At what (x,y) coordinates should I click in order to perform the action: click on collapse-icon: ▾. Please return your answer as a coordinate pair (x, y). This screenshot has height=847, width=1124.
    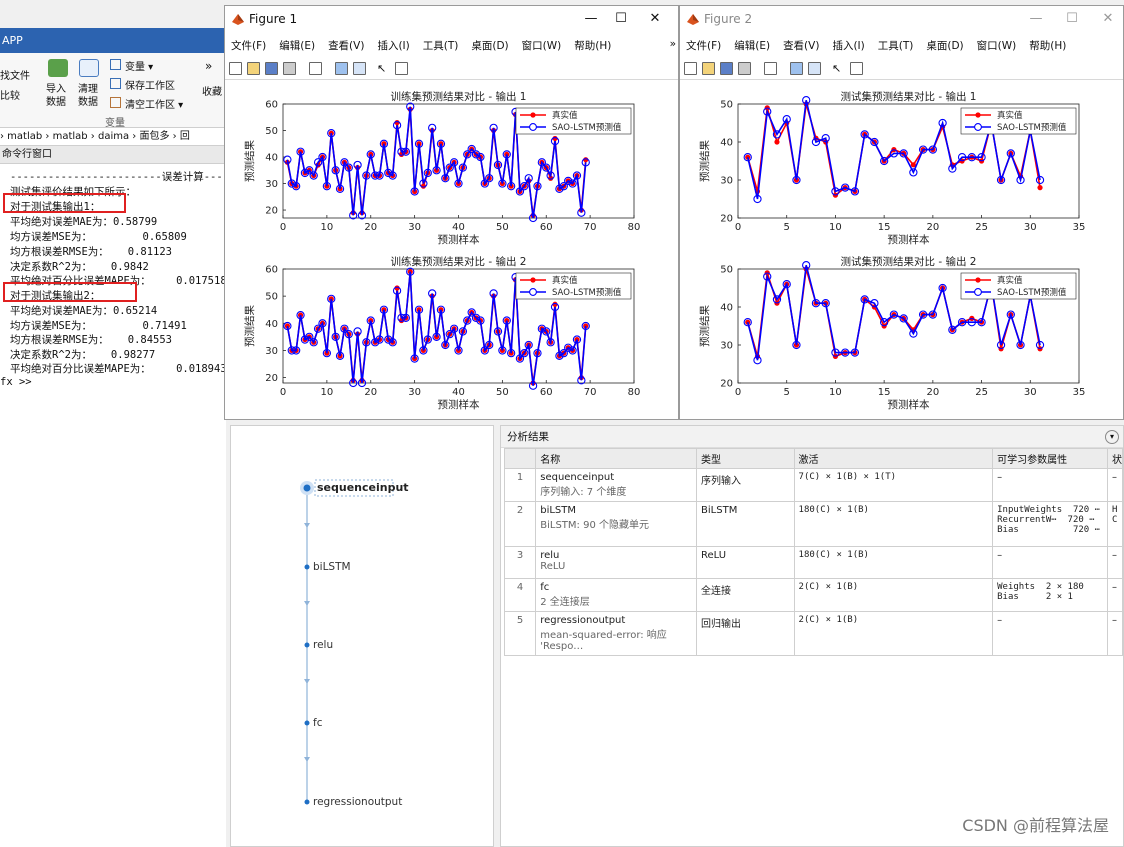
    Looking at the image, I should click on (1112, 437).